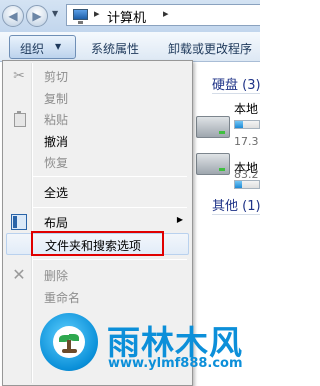 The width and height of the screenshot is (320, 386). I want to click on menu-item-cut: ✂ 剪切, so click(97, 76).